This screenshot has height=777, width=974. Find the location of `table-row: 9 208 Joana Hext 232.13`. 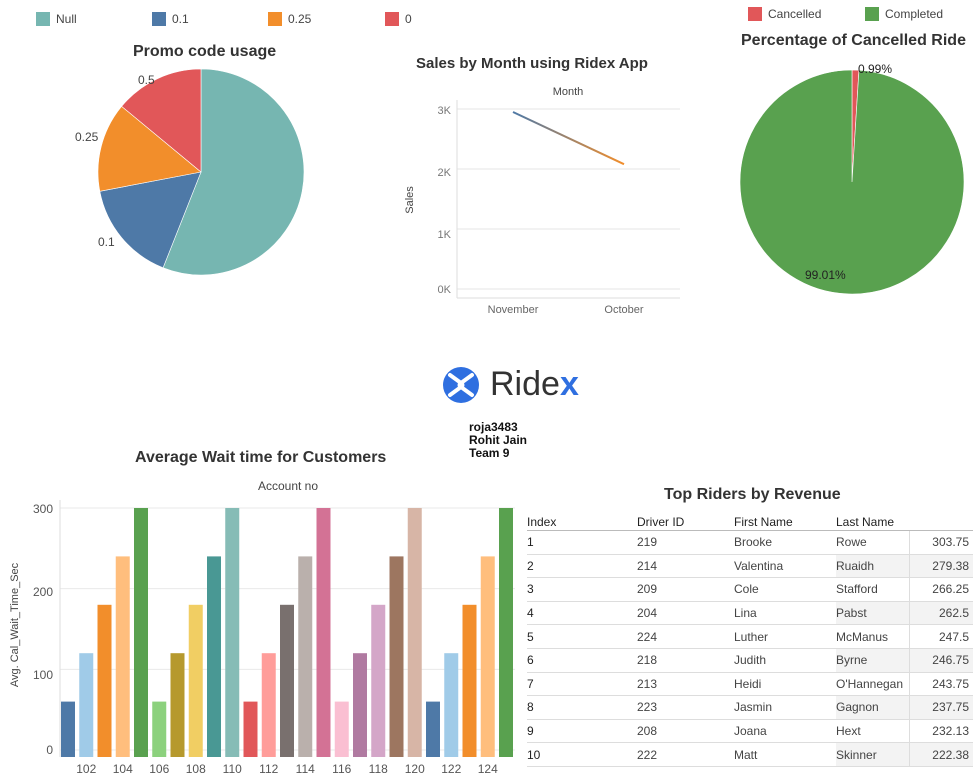

table-row: 9 208 Joana Hext 232.13 is located at coordinates (750, 731).